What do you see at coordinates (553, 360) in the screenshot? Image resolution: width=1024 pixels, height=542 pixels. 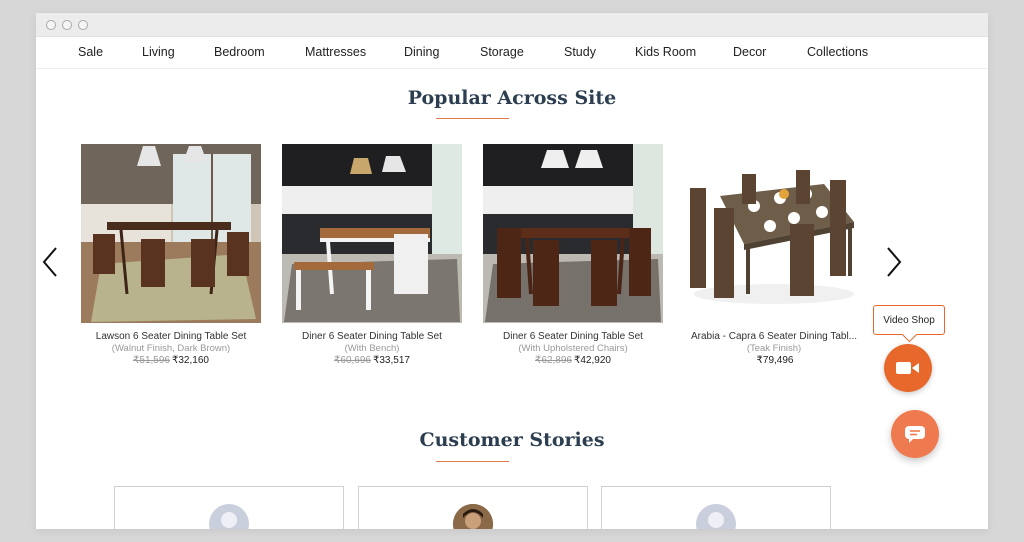 I see `product-mrp: ₹62,896` at bounding box center [553, 360].